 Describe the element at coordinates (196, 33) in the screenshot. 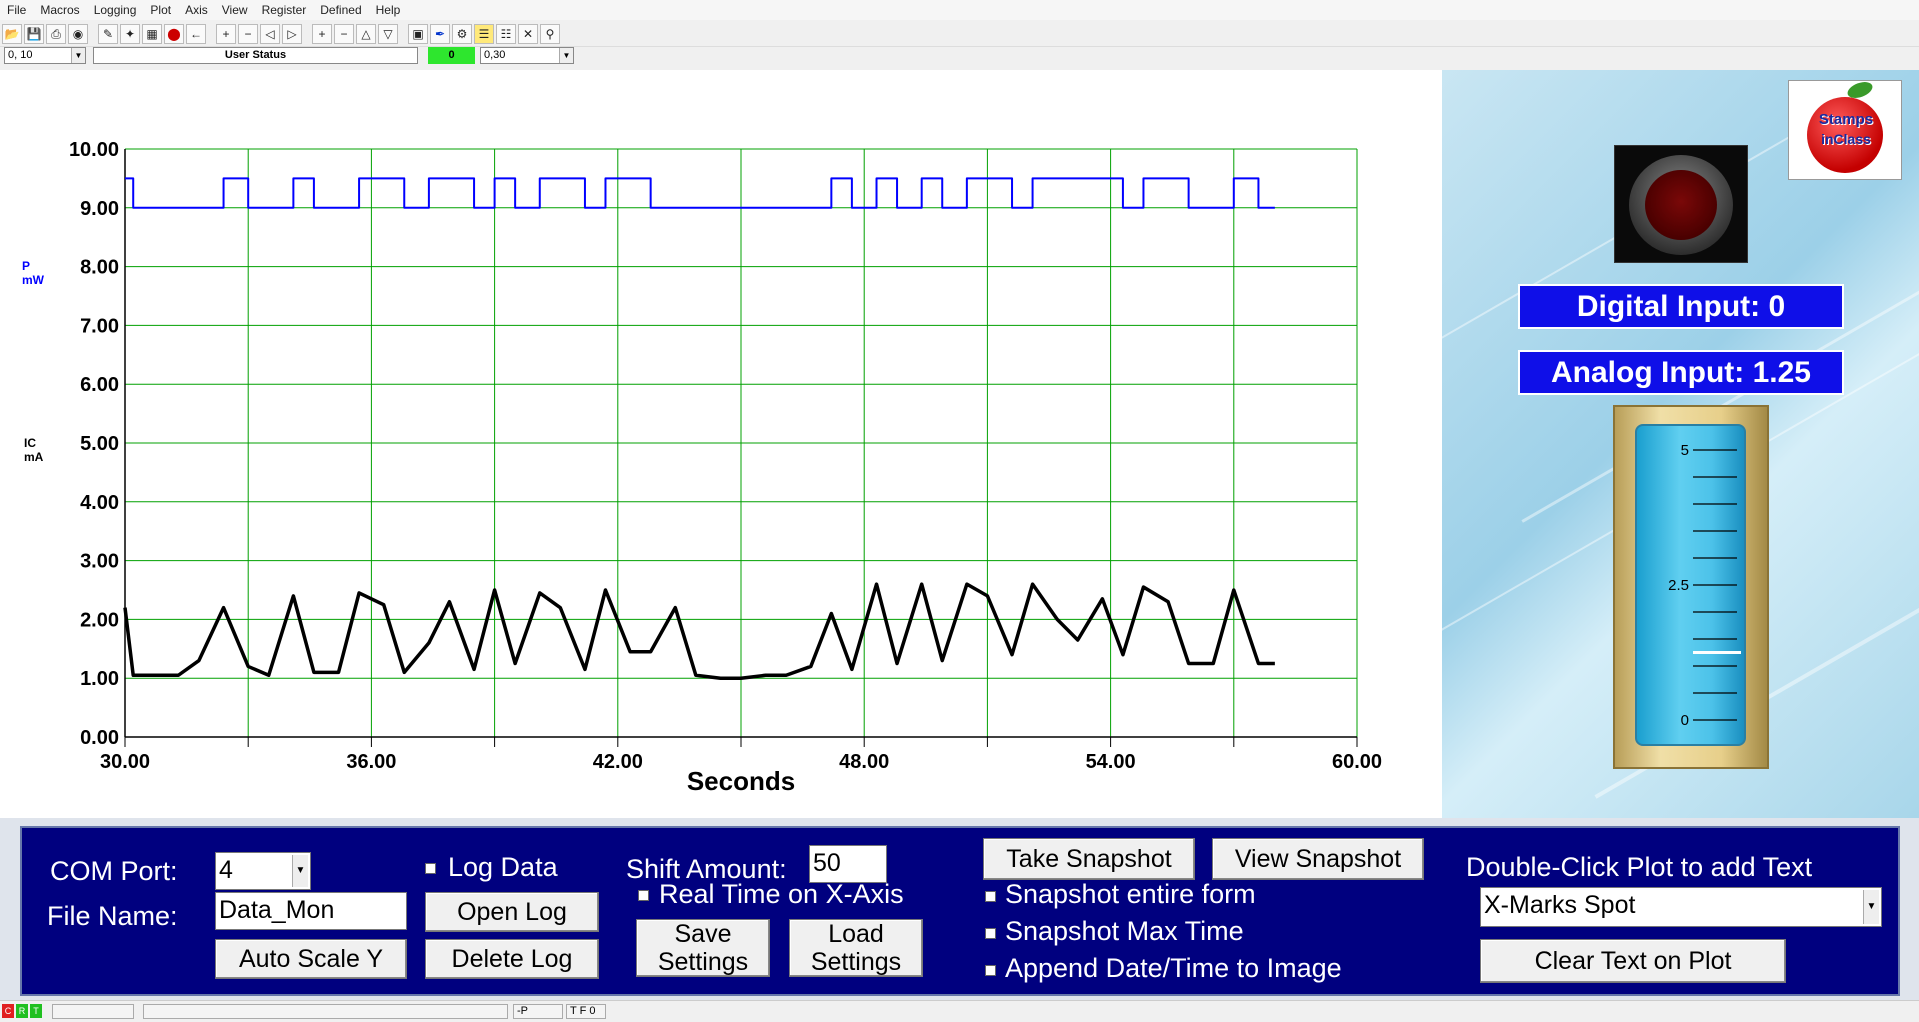

I see `arrow-left-icon: ←` at that location.